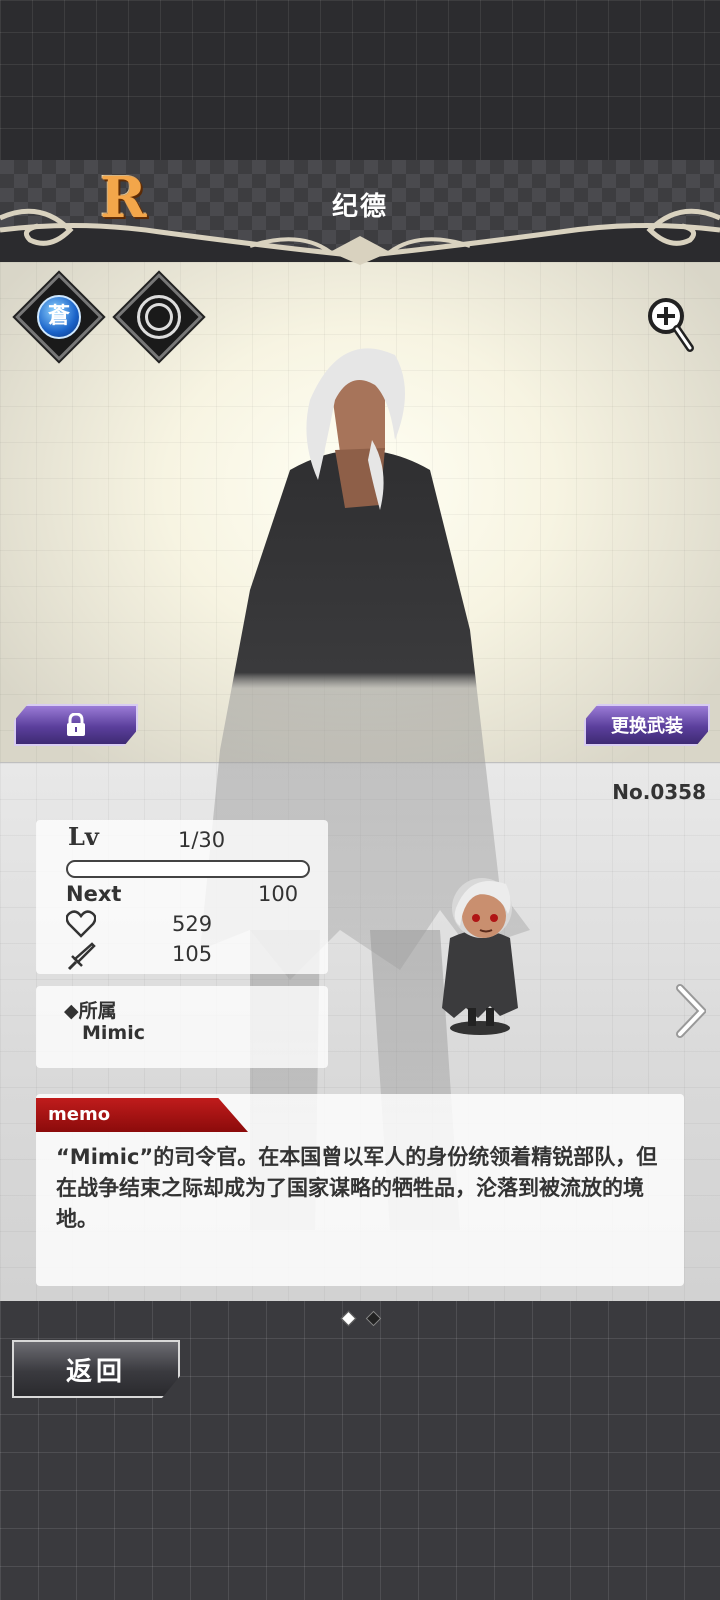  I want to click on hp-value: 529, so click(192, 924).